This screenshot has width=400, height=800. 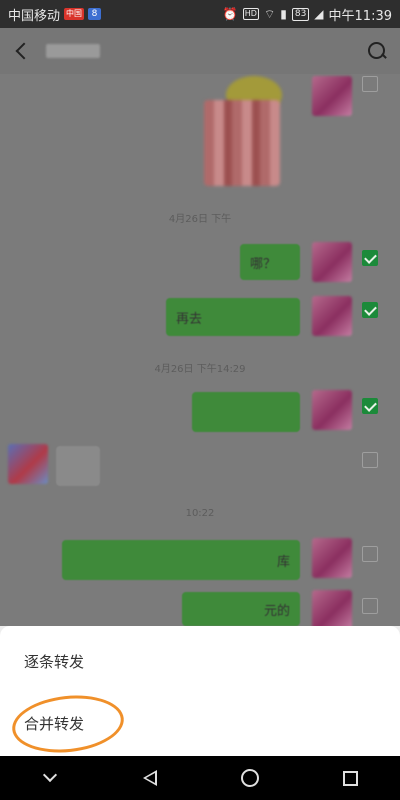 I want to click on sent-message-bubble: 再去, so click(x=233, y=317).